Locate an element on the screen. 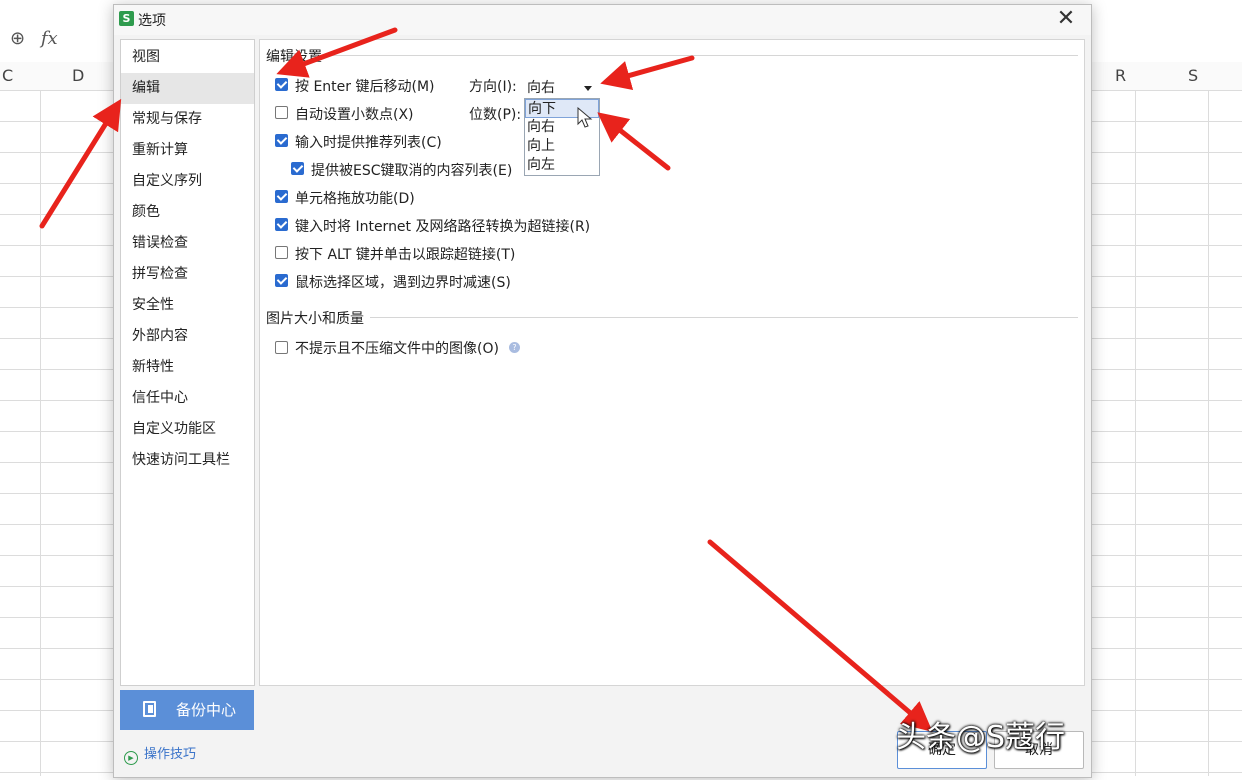 Image resolution: width=1242 pixels, height=780 pixels. sidebar-item-color: 颜色 is located at coordinates (187, 212).